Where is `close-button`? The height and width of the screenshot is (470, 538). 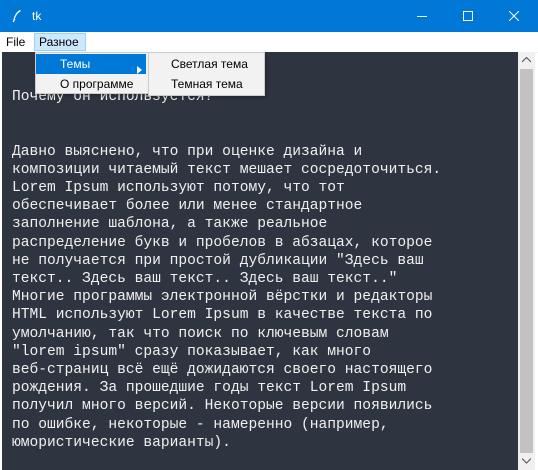 close-button is located at coordinates (514, 16).